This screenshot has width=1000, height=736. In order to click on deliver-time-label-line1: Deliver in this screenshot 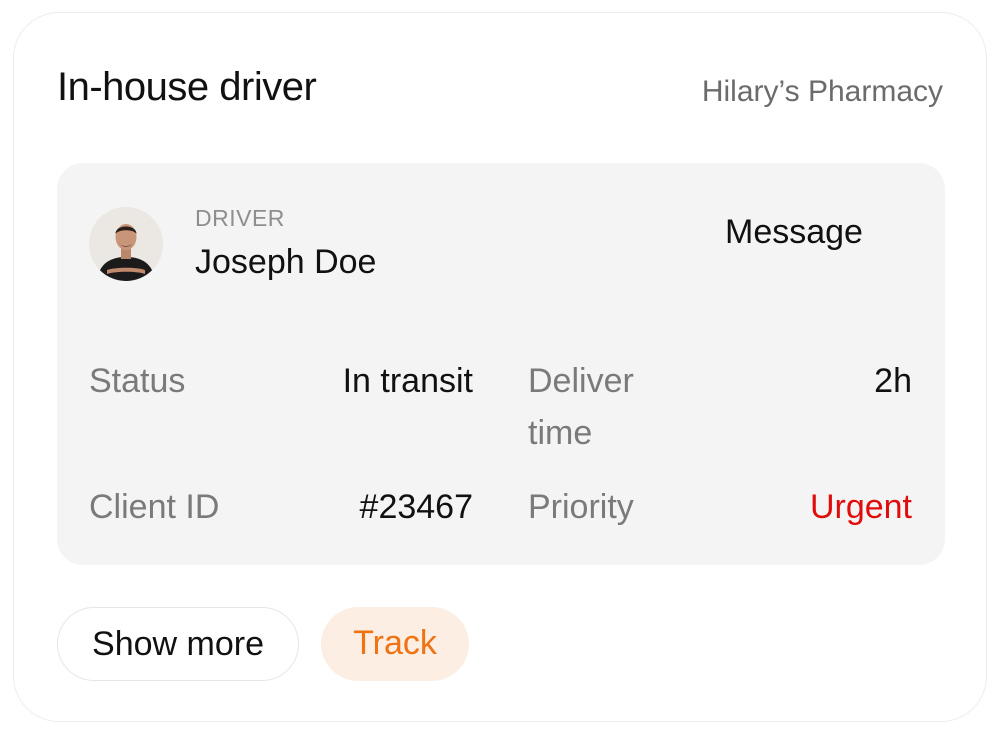, I will do `click(581, 381)`.